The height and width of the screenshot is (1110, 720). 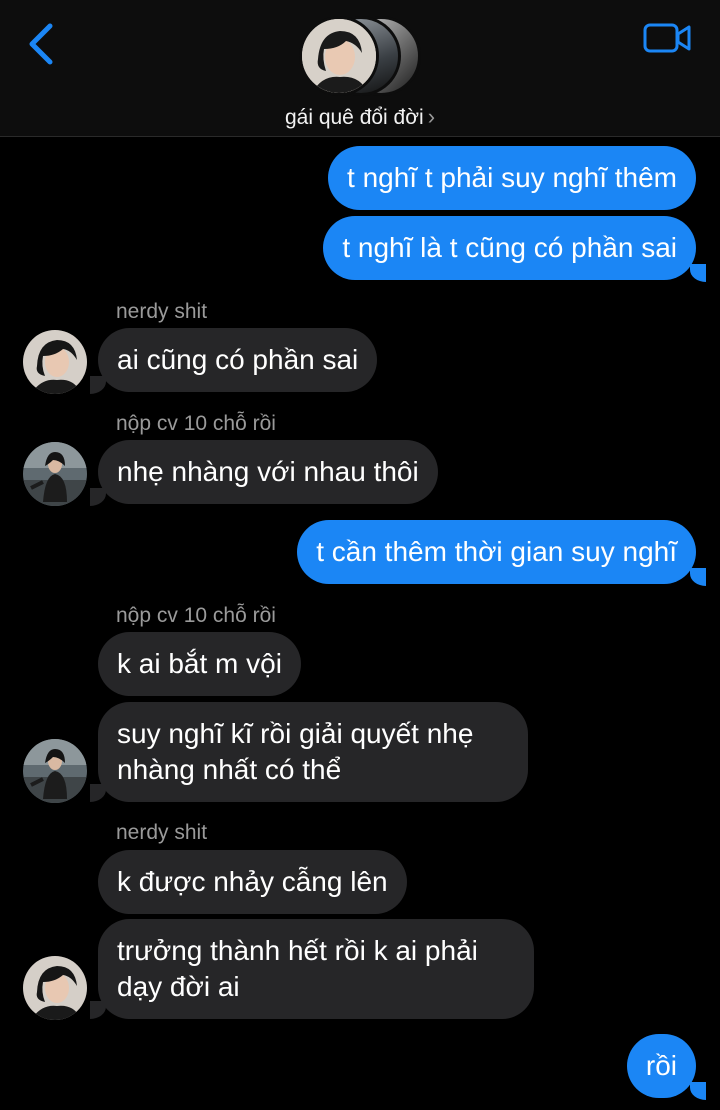 I want to click on chevron-left-icon, so click(x=41, y=44).